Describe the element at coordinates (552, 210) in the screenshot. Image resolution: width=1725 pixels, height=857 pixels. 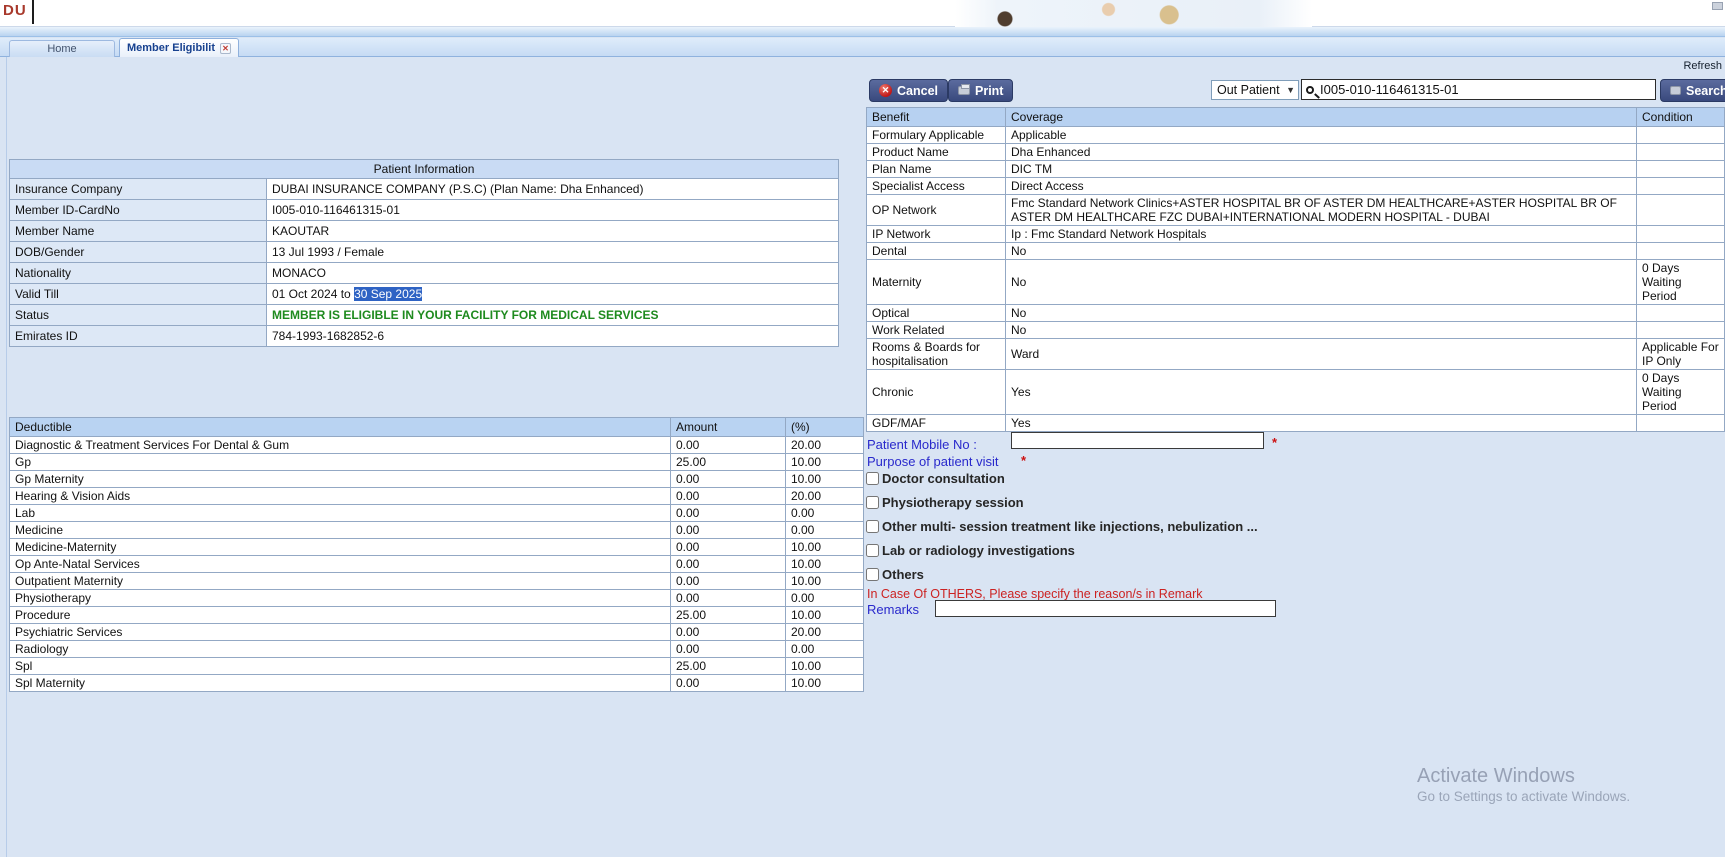
I see `patient-info-value: I005-010-116461315-01` at that location.